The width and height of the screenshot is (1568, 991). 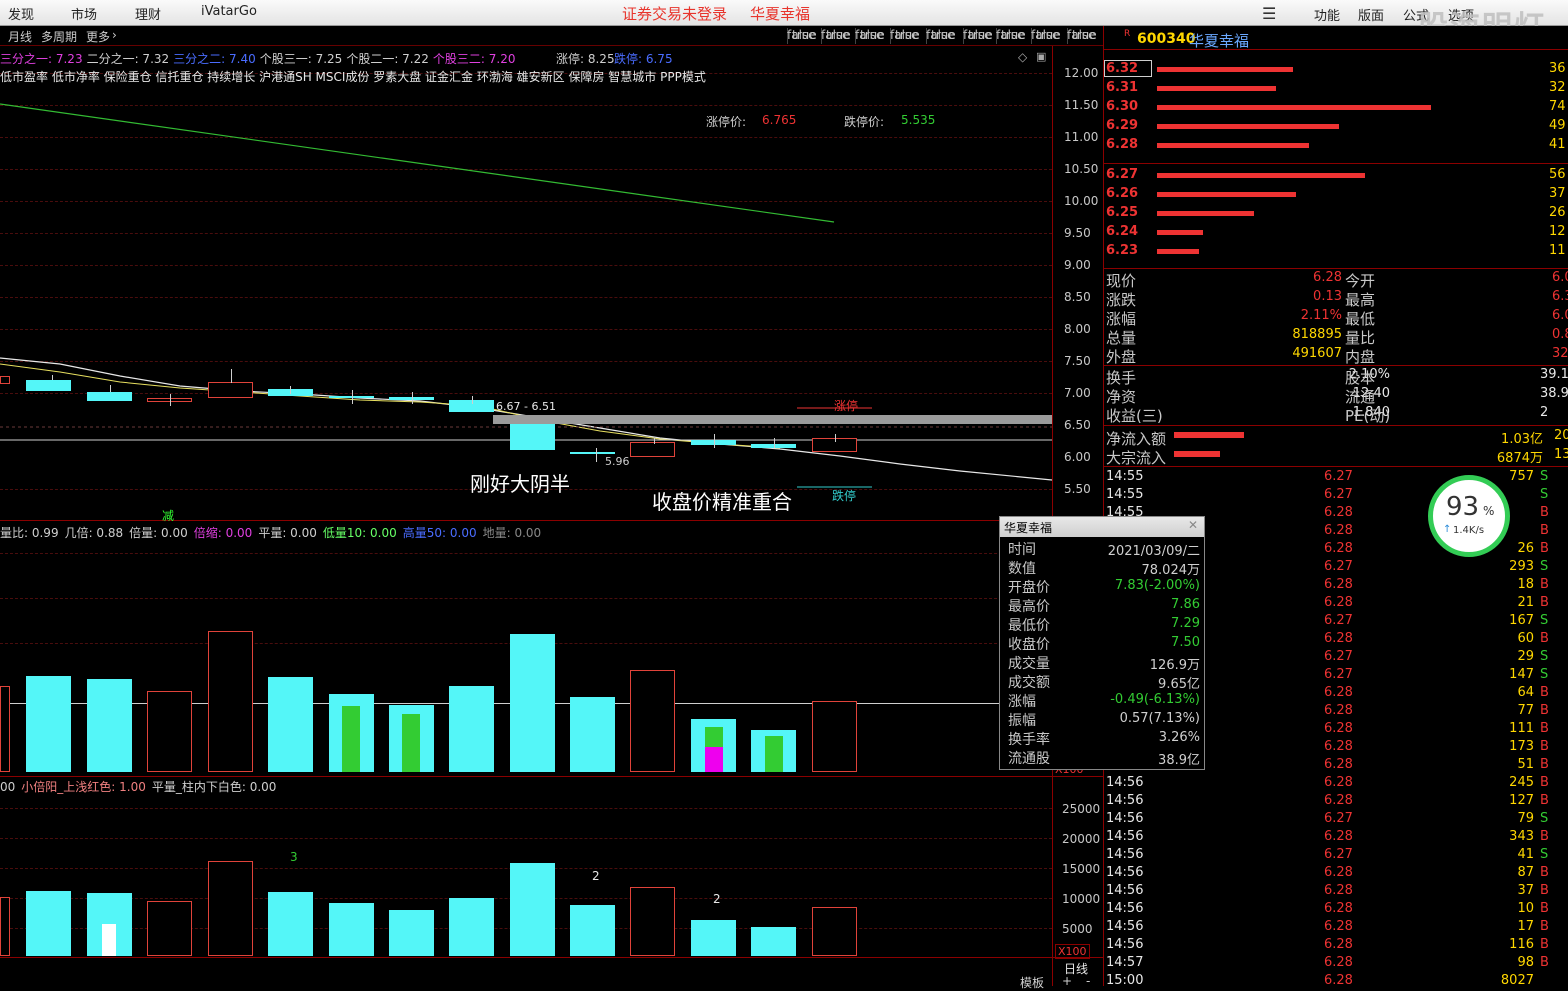 I want to click on nav-discover: 发现, so click(x=21, y=13).